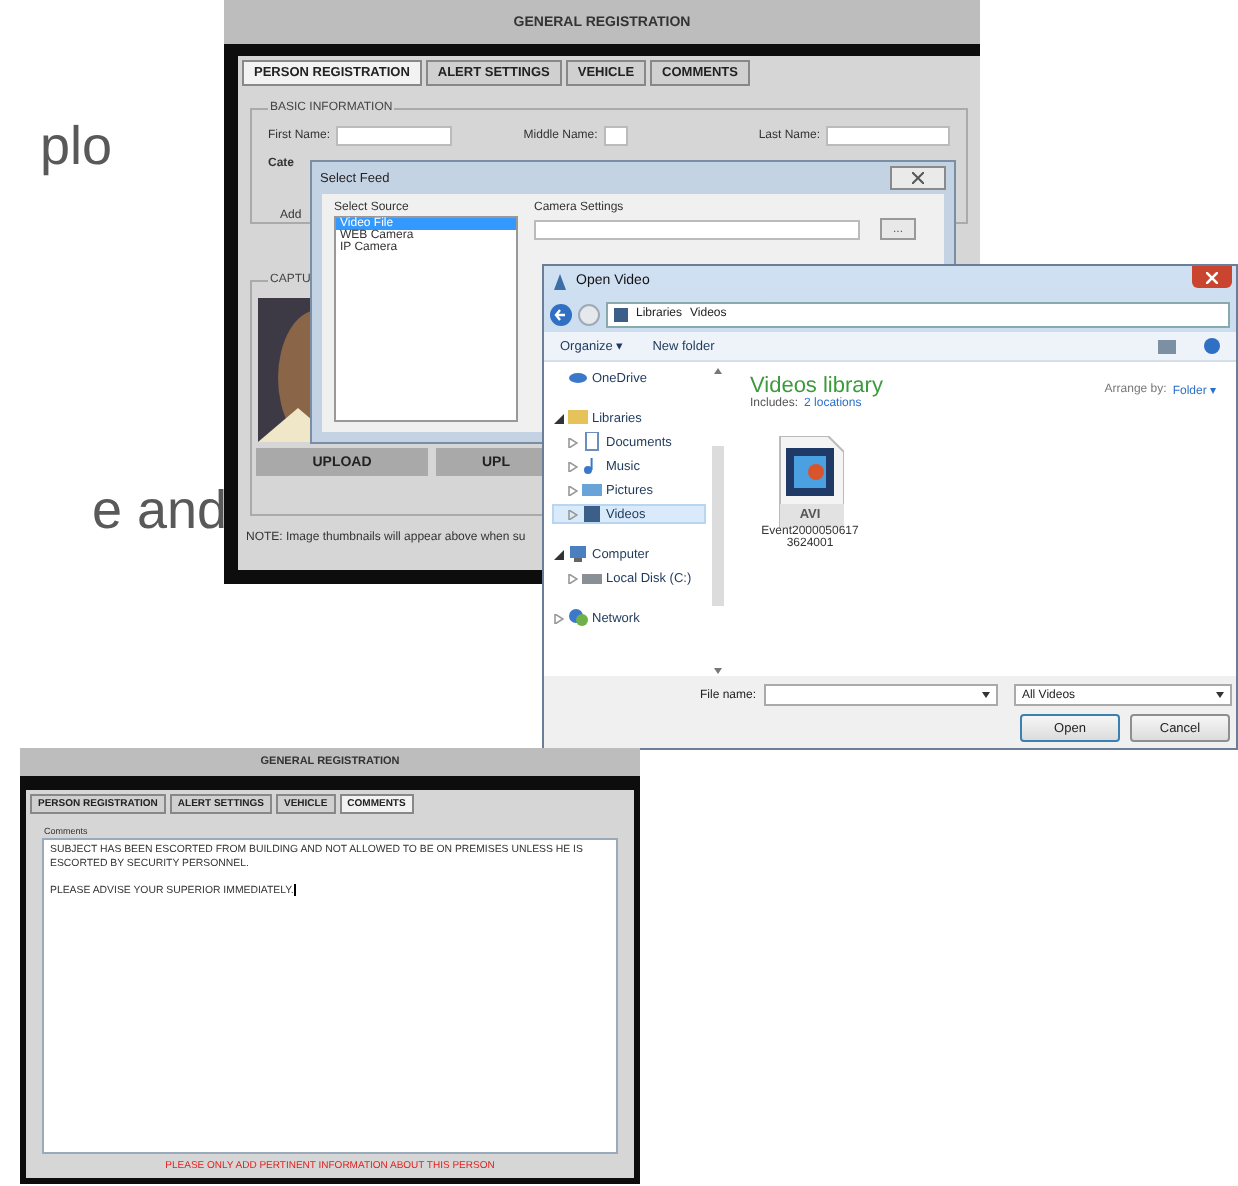 The image size is (1238, 1186). What do you see at coordinates (578, 418) in the screenshot?
I see `folder-icon` at bounding box center [578, 418].